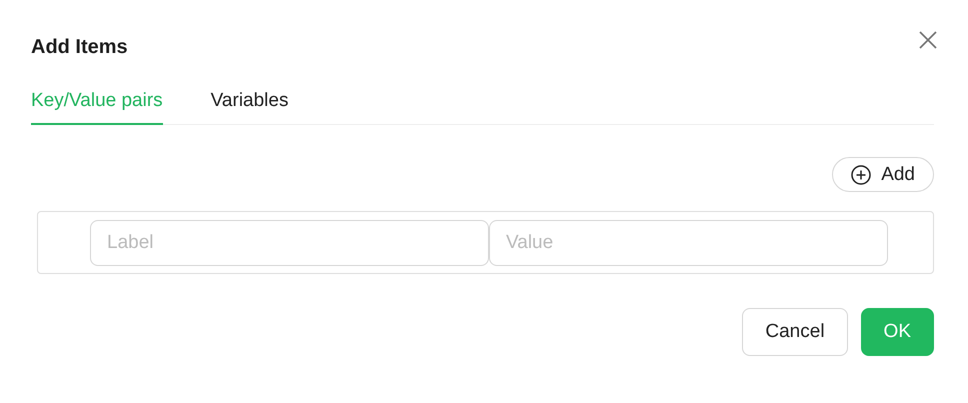  Describe the element at coordinates (928, 40) in the screenshot. I see `close-button` at that location.